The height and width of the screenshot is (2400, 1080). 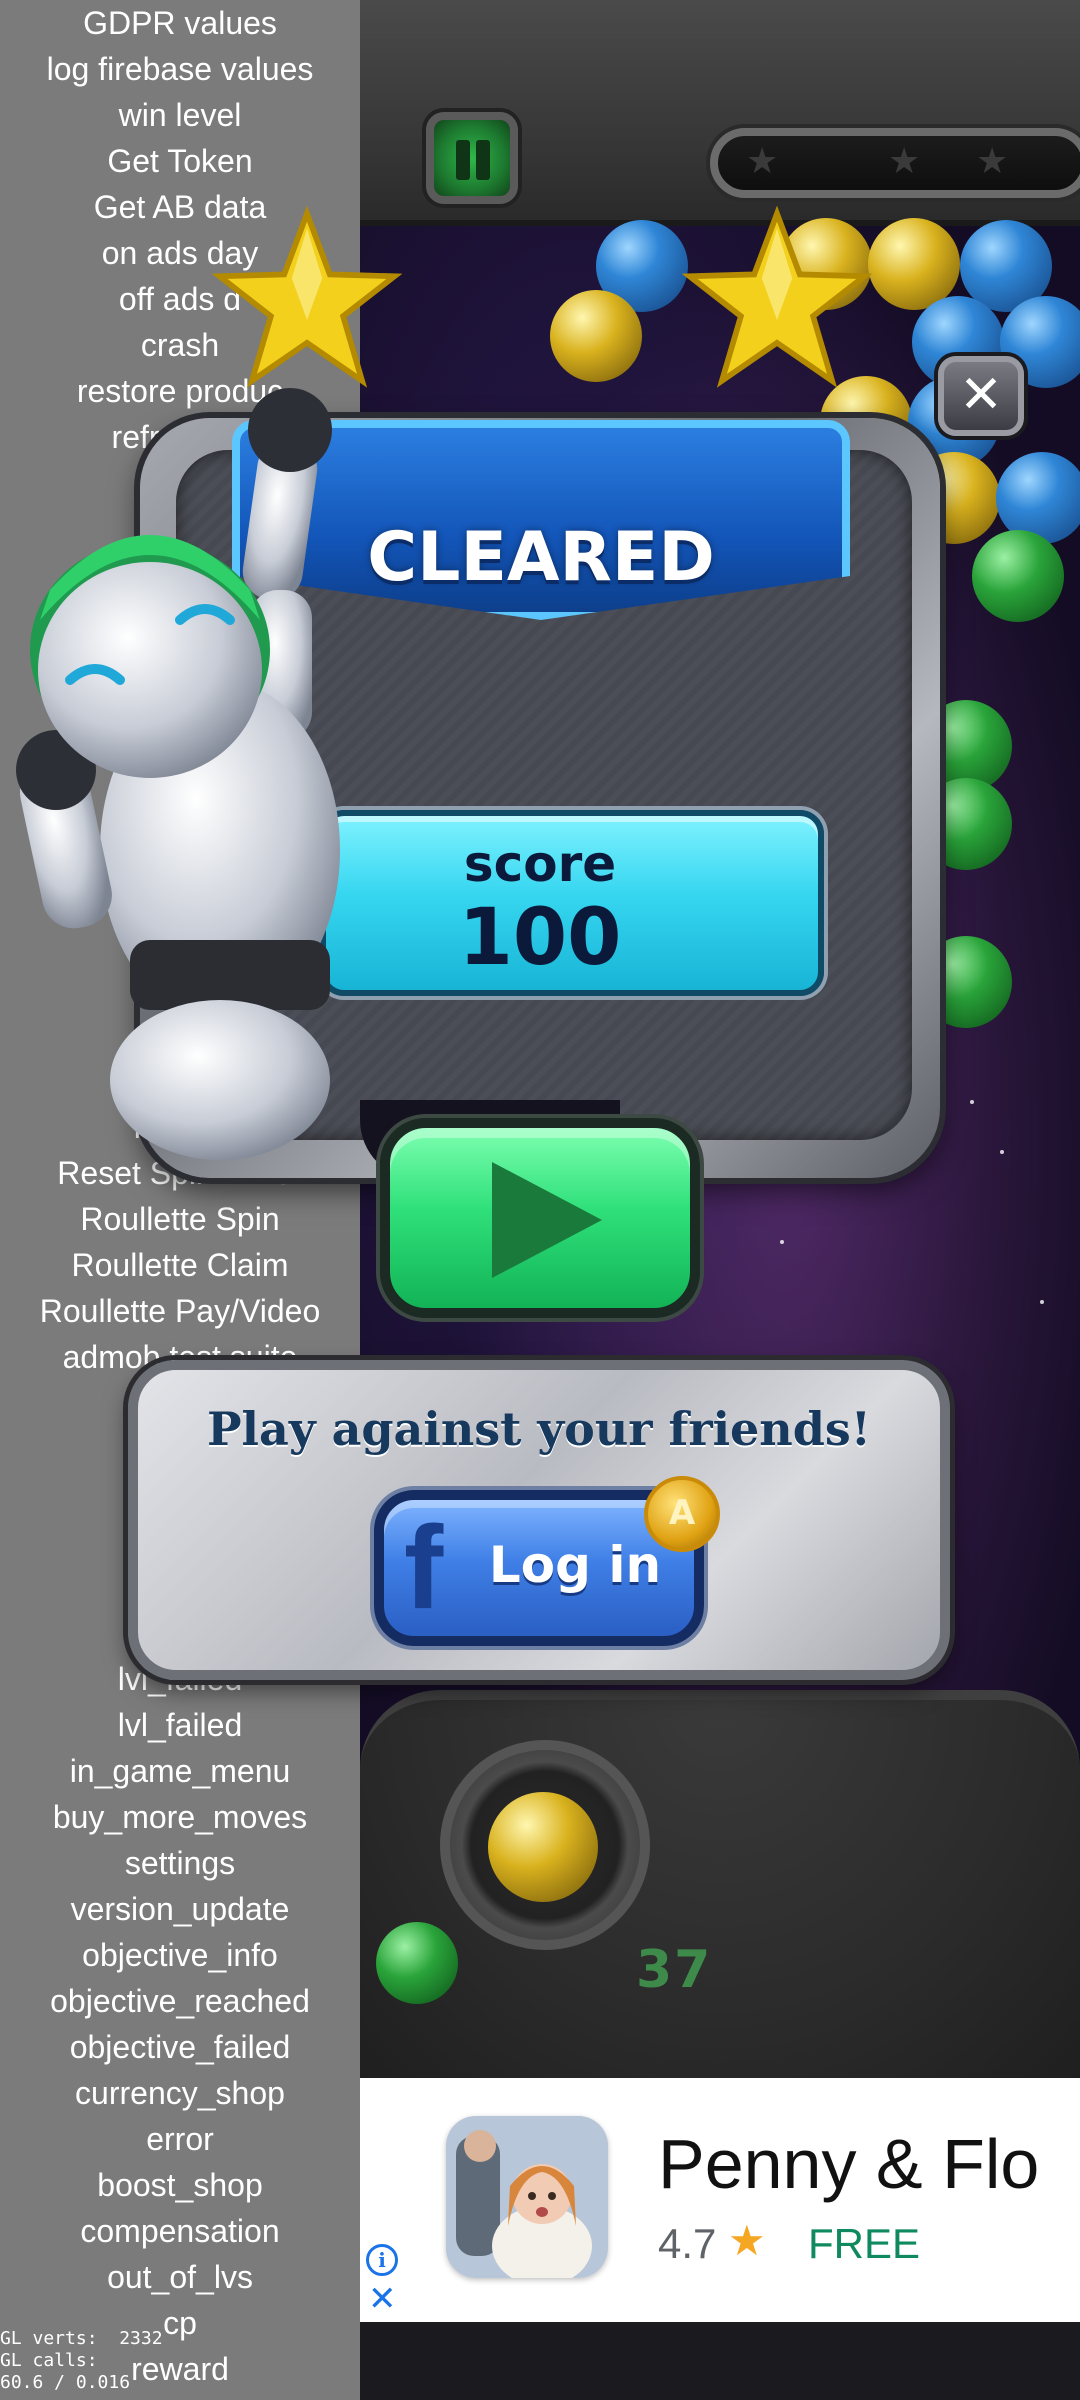 What do you see at coordinates (180, 23) in the screenshot?
I see `debug-item-gdpr-values: GDPR values` at bounding box center [180, 23].